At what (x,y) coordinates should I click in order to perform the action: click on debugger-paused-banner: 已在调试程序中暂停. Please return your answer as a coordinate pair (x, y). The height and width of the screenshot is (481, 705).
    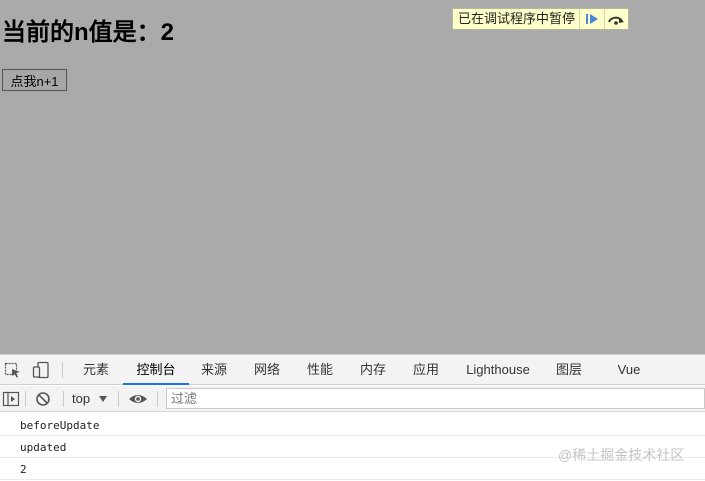
    Looking at the image, I should click on (540, 19).